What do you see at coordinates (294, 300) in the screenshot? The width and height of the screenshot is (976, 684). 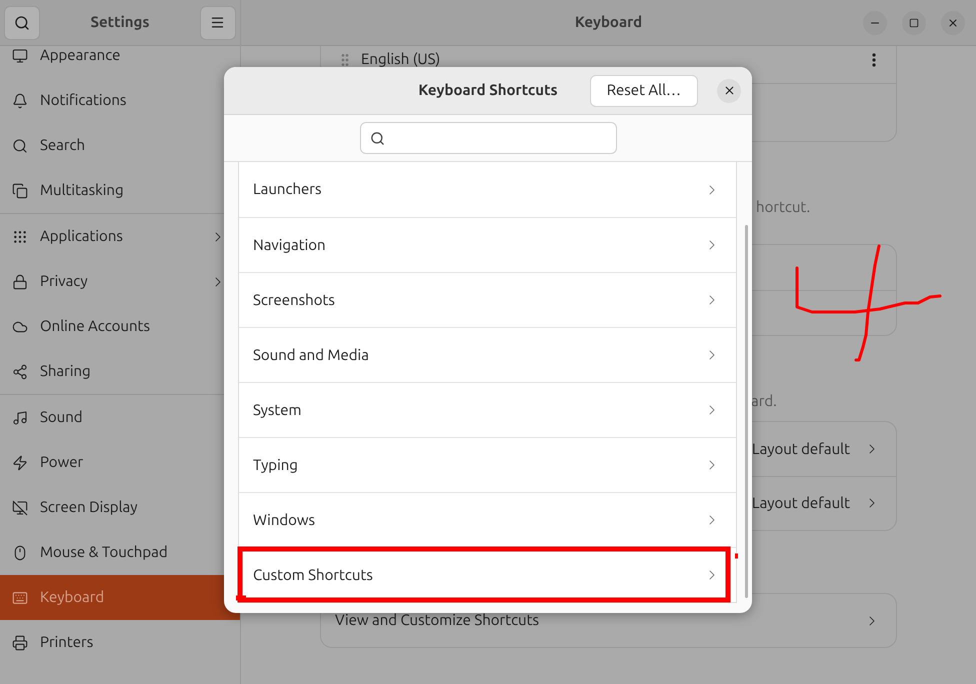 I see `category-label: Screenshots` at bounding box center [294, 300].